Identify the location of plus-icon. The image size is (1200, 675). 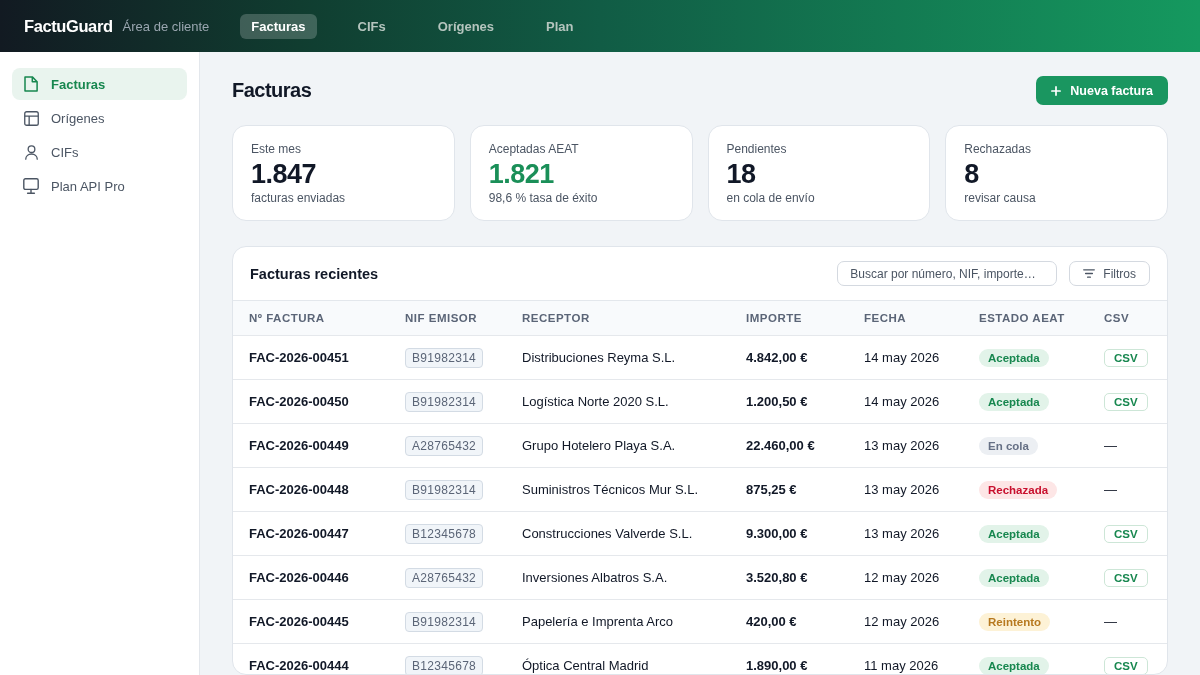
(1056, 90).